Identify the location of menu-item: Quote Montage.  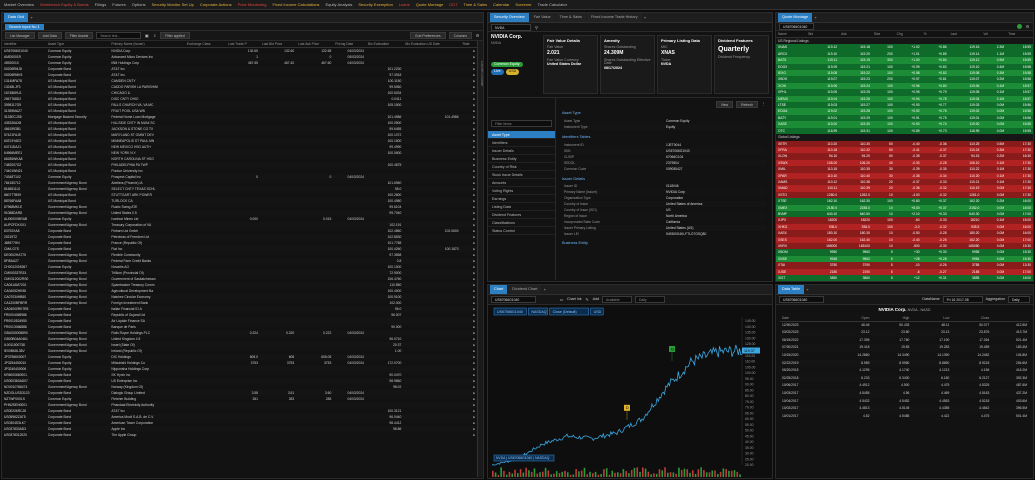
(430, 4).